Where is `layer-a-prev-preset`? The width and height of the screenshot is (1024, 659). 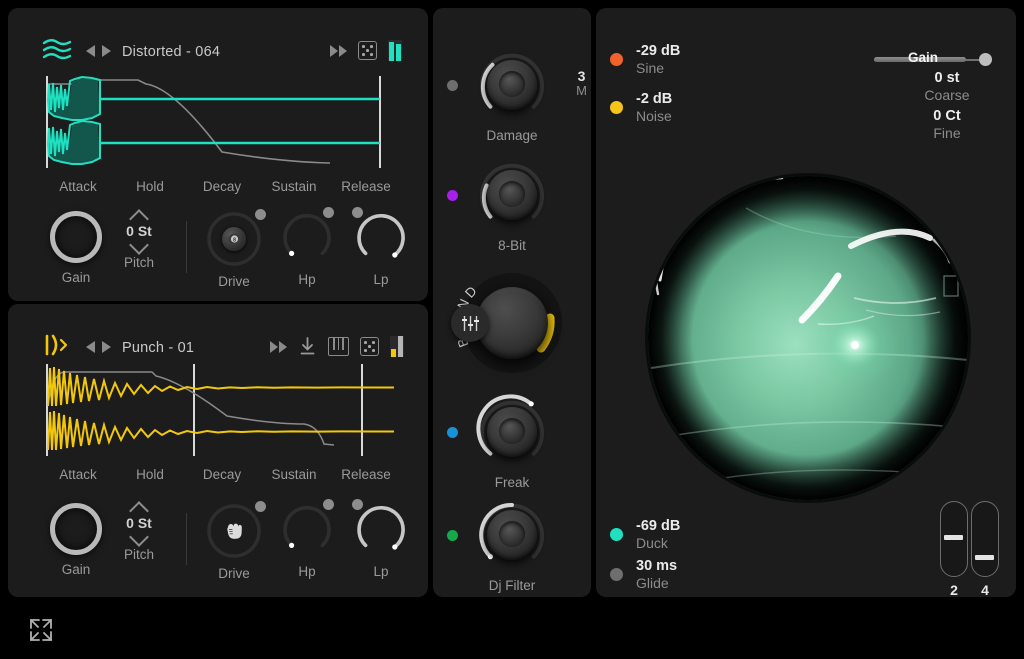 layer-a-prev-preset is located at coordinates (90, 51).